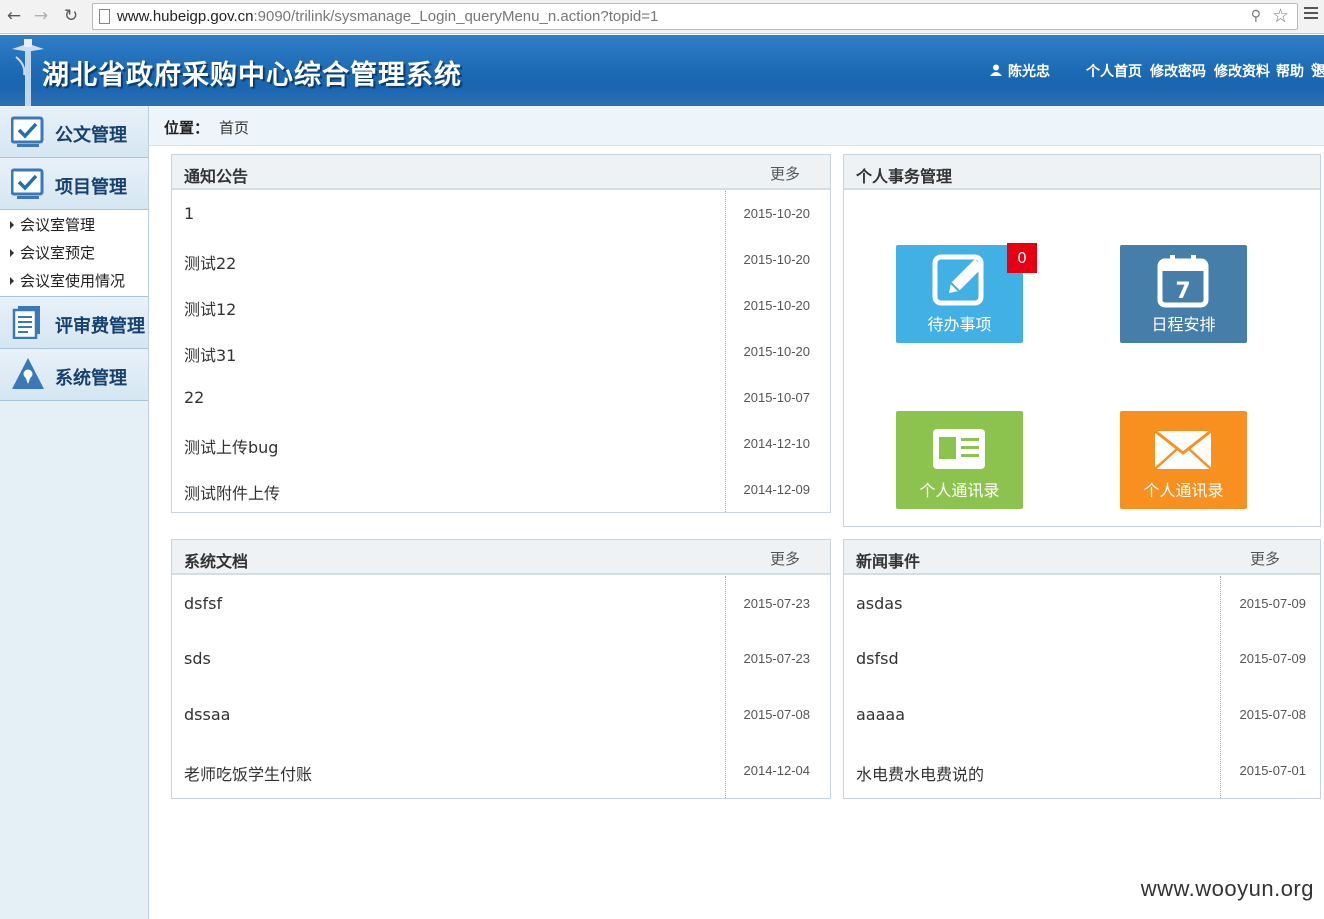 Image resolution: width=1324 pixels, height=919 pixels. What do you see at coordinates (74, 225) in the screenshot?
I see `sidebar-item-meeting-room-mgmt: 会议室管理` at bounding box center [74, 225].